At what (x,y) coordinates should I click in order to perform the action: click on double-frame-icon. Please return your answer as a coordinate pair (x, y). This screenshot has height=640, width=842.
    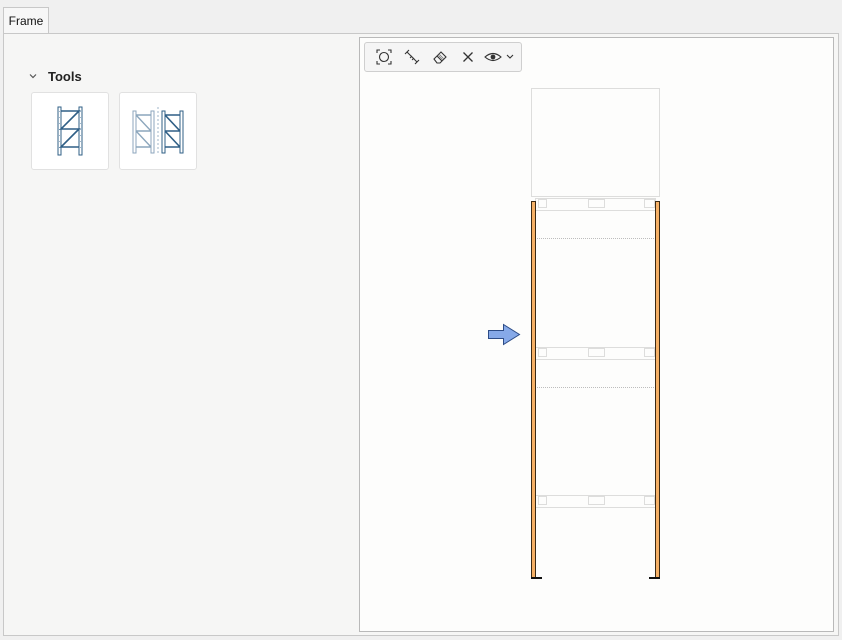
    Looking at the image, I should click on (158, 131).